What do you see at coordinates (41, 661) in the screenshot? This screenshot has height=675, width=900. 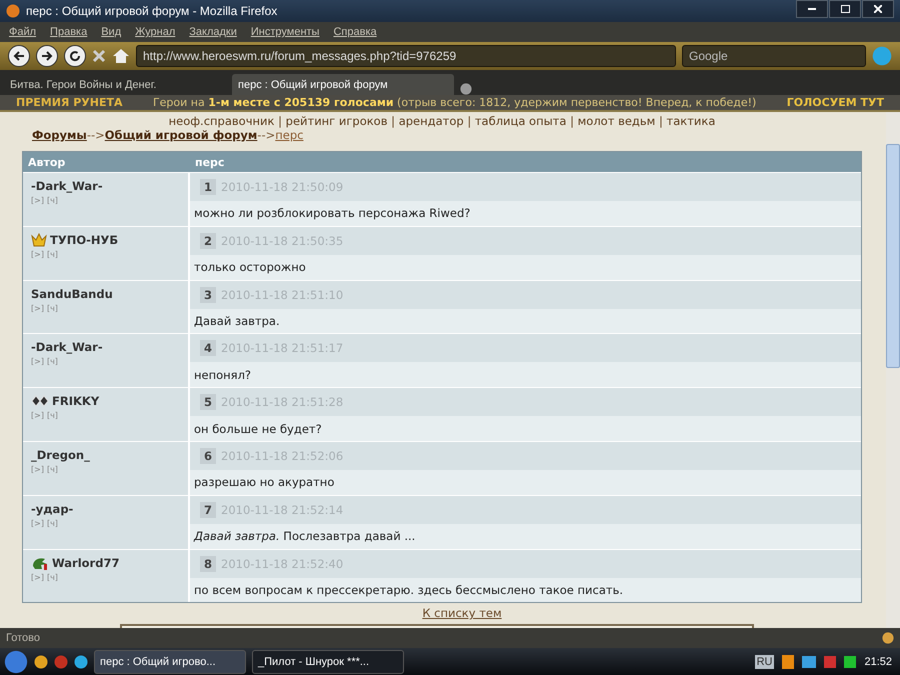 I see `app-icon` at bounding box center [41, 661].